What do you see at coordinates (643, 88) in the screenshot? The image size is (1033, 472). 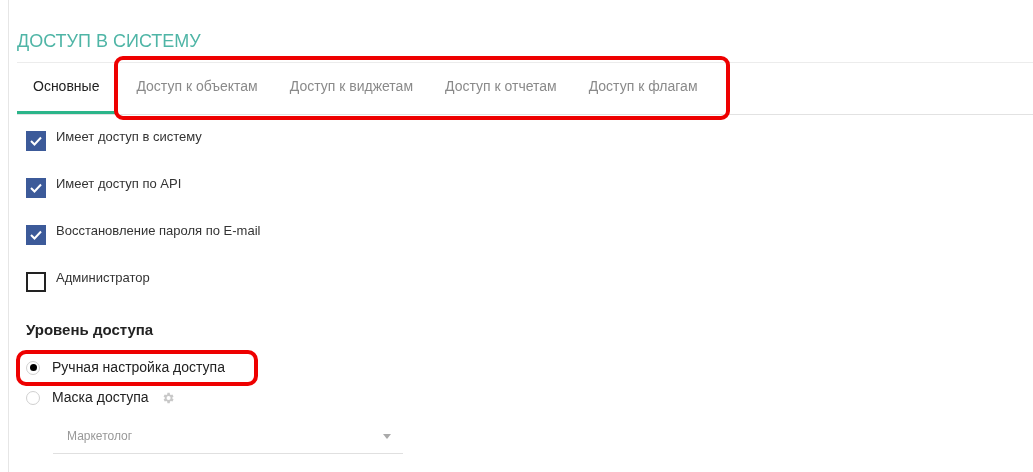 I see `tab: Доступ к флагам` at bounding box center [643, 88].